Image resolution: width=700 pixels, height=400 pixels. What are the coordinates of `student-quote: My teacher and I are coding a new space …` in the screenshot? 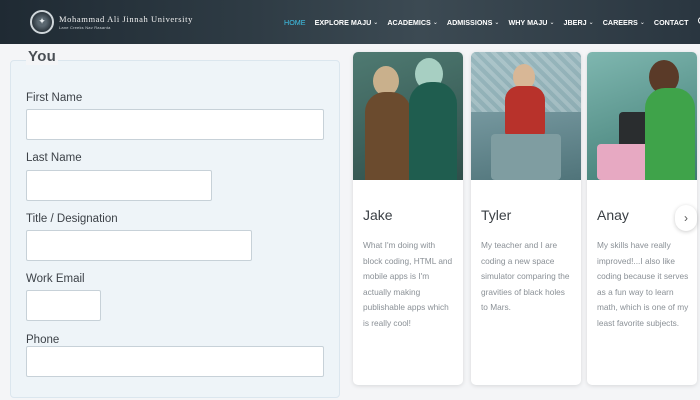 It's located at (525, 276).